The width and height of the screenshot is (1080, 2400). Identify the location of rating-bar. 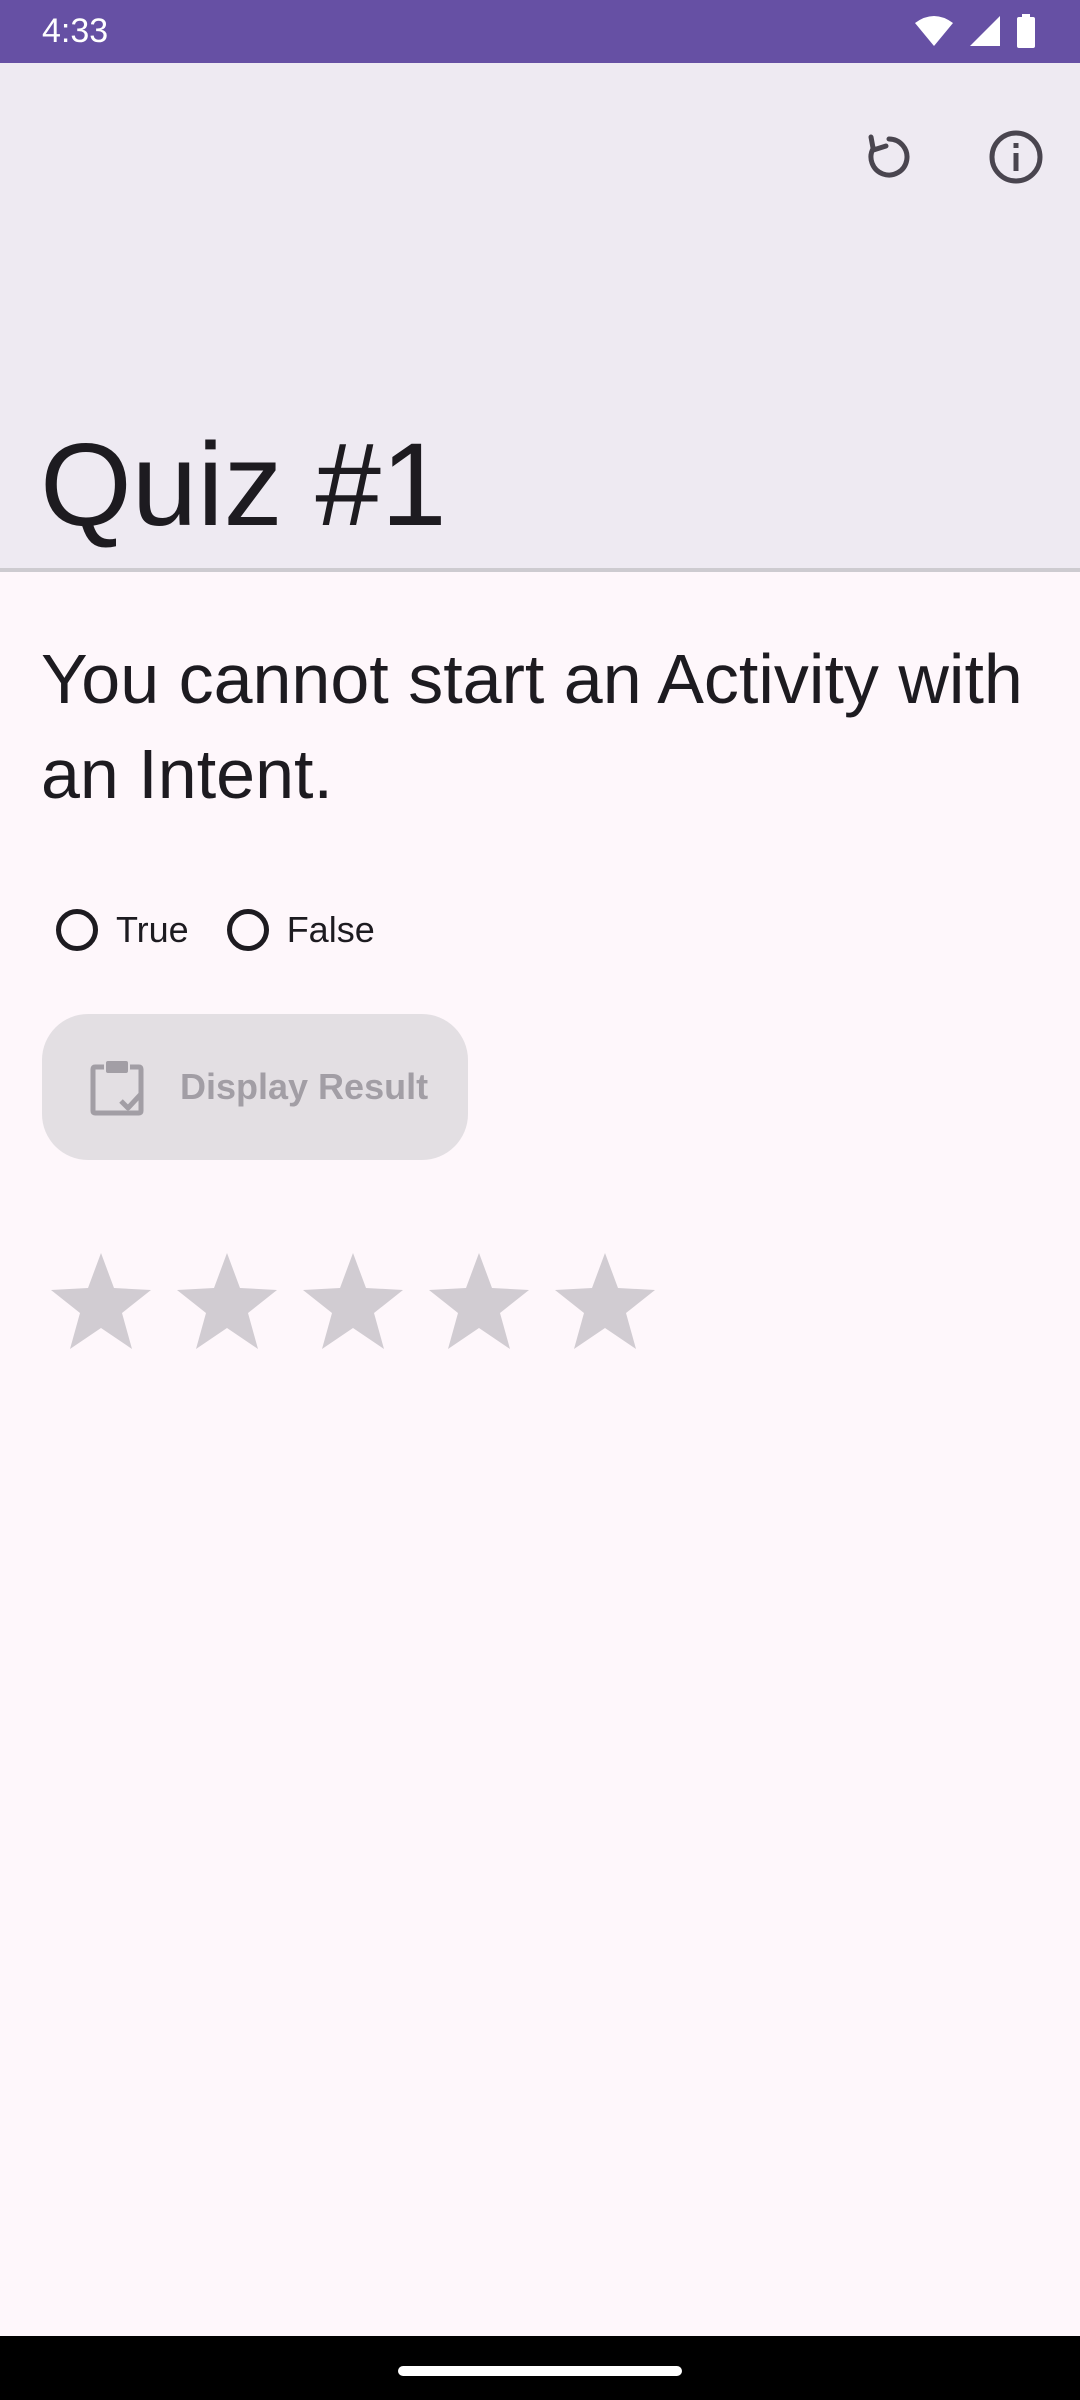
(353, 1303).